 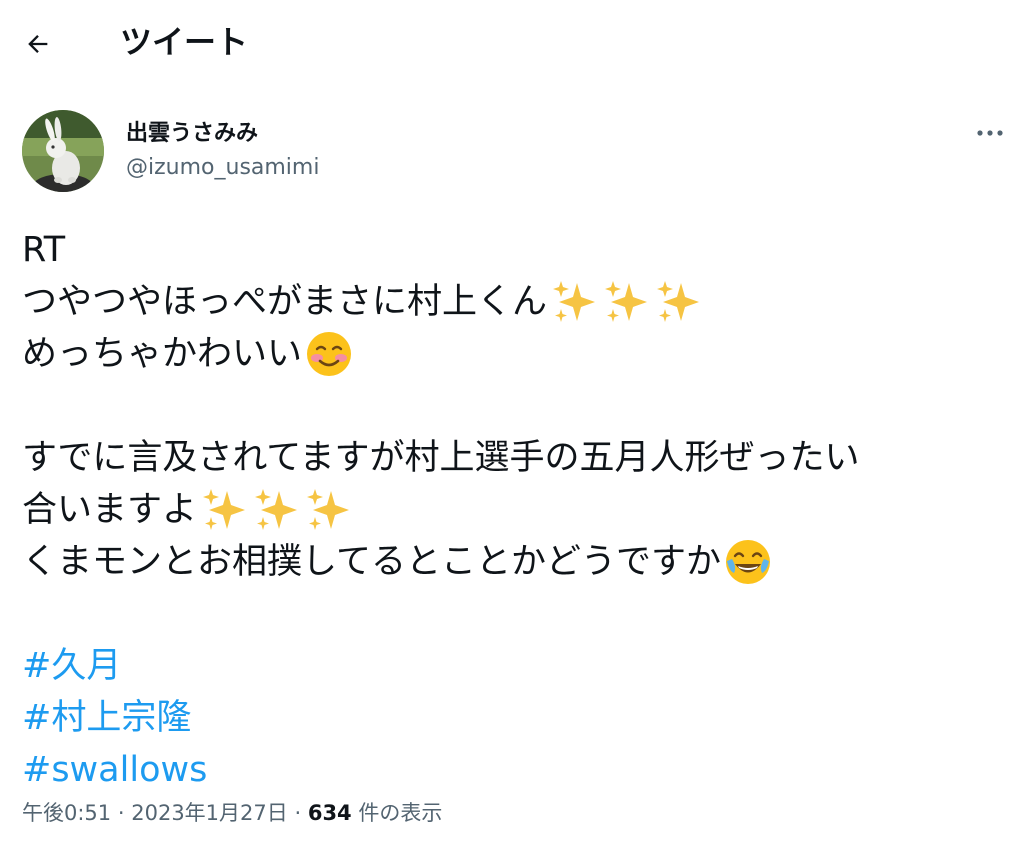 I want to click on tweet-line: つやつやほっぺがまさに村上くん, so click(x=517, y=302).